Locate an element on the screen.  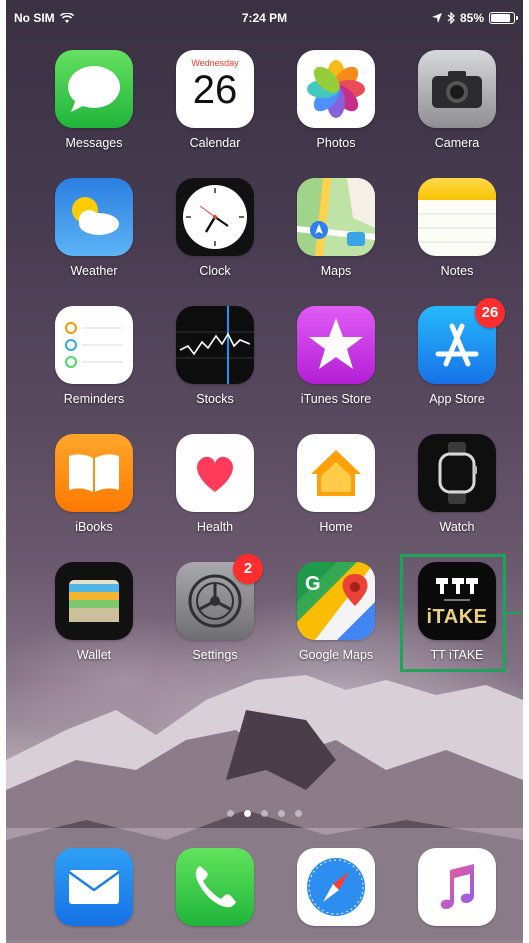
battery-icon is located at coordinates (503, 18).